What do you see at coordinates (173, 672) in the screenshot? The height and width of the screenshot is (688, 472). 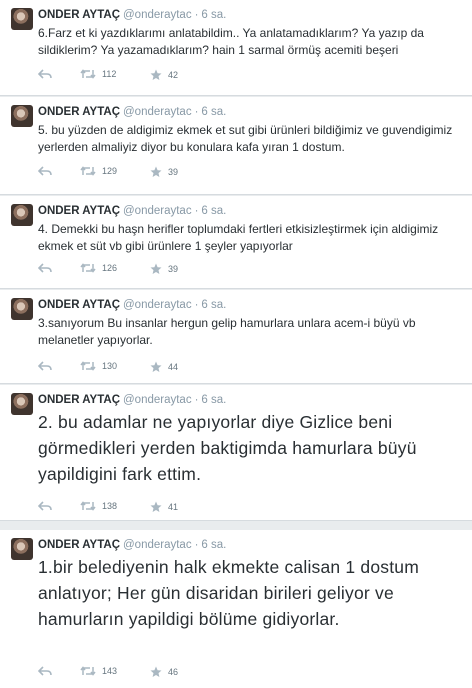 I see `favorite-count: 46` at bounding box center [173, 672].